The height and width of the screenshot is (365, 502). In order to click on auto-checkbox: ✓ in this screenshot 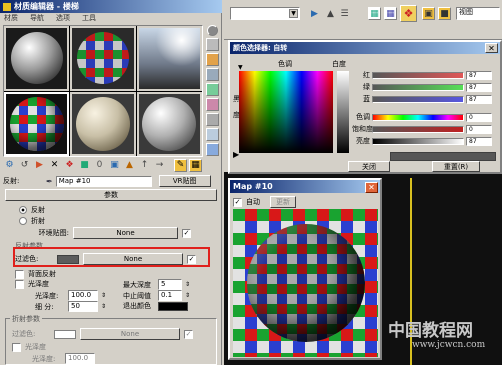, I will do `click(237, 202)`.